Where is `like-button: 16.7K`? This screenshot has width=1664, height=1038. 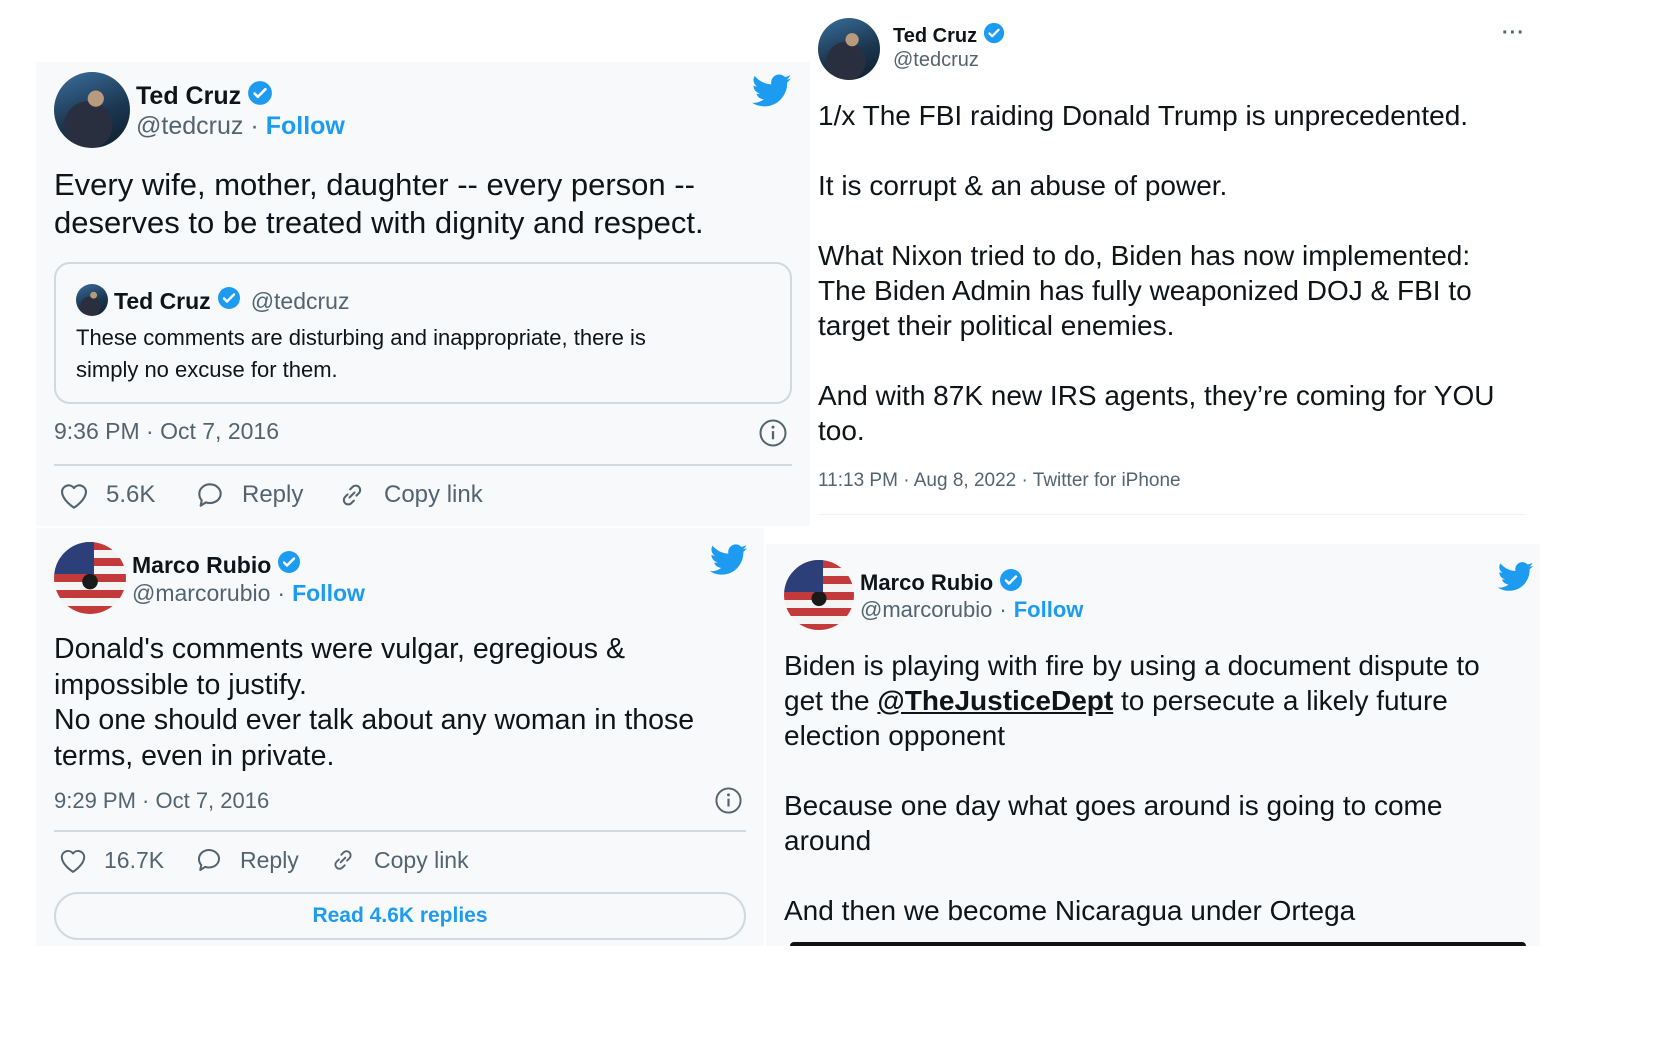 like-button: 16.7K is located at coordinates (111, 860).